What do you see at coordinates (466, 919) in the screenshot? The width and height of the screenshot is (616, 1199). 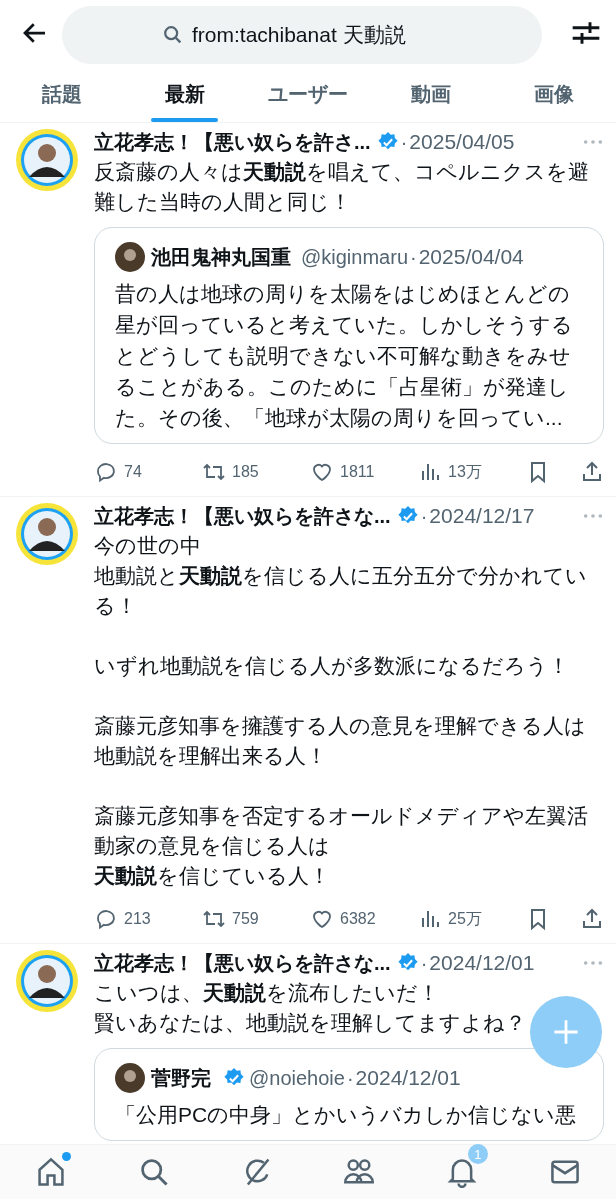 I see `action-button: 25万` at bounding box center [466, 919].